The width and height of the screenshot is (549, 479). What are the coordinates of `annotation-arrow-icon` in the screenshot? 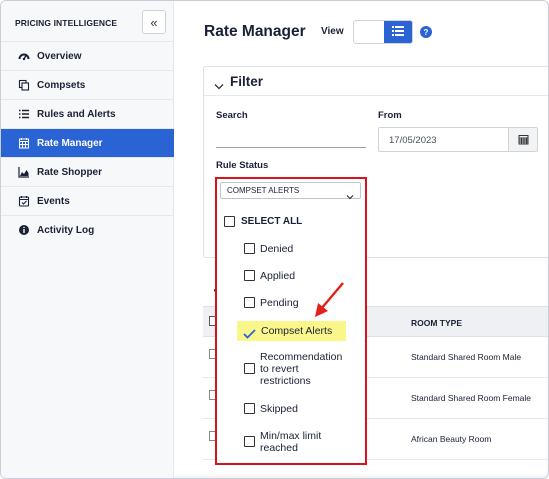 It's located at (329, 299).